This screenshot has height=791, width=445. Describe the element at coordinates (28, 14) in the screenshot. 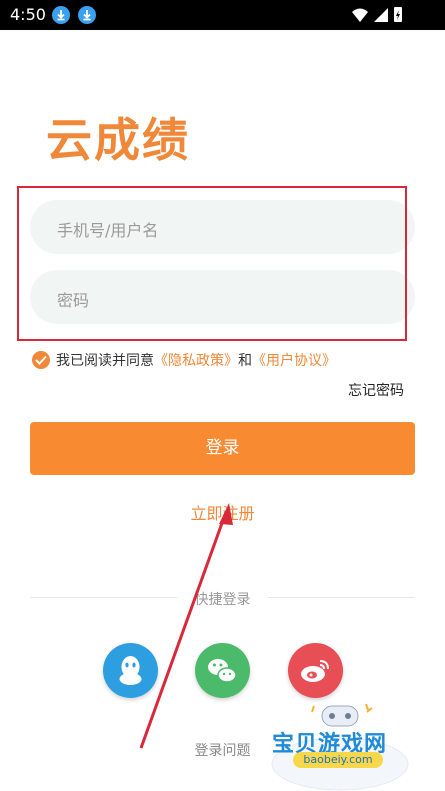

I see `status-time: 4:50` at that location.